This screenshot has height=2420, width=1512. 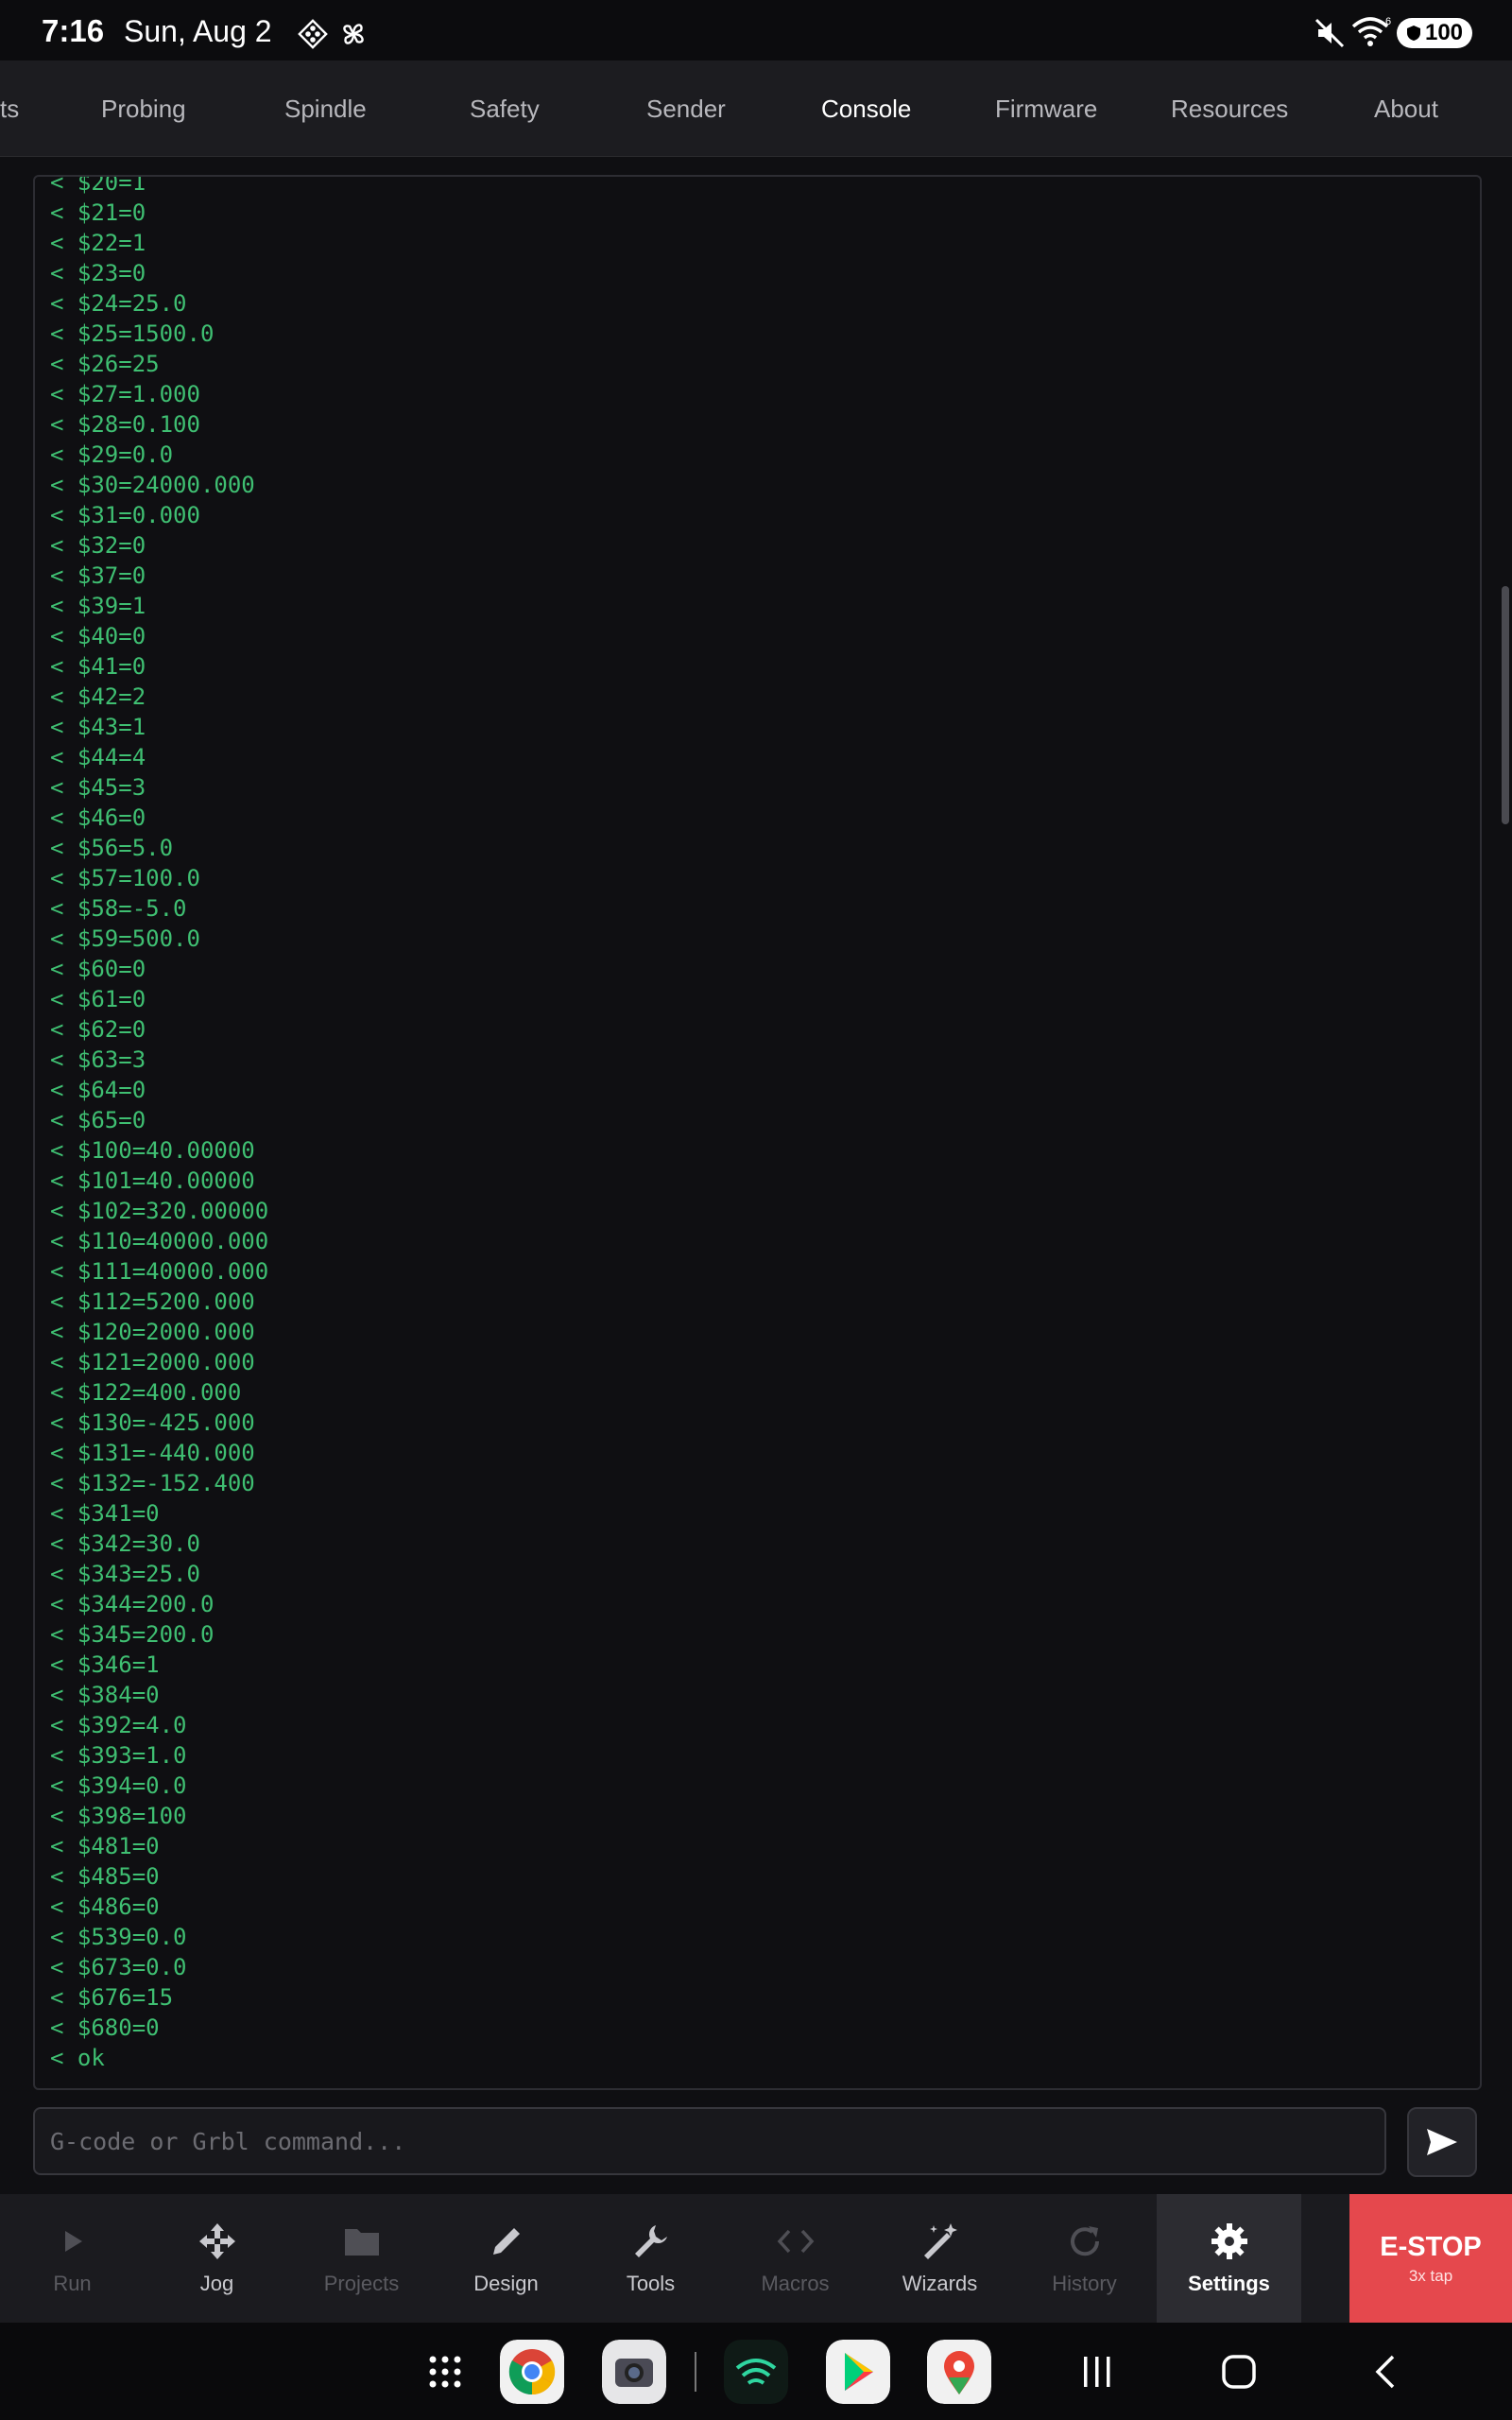 I want to click on console-line: < $392=4.0, so click(x=118, y=1725).